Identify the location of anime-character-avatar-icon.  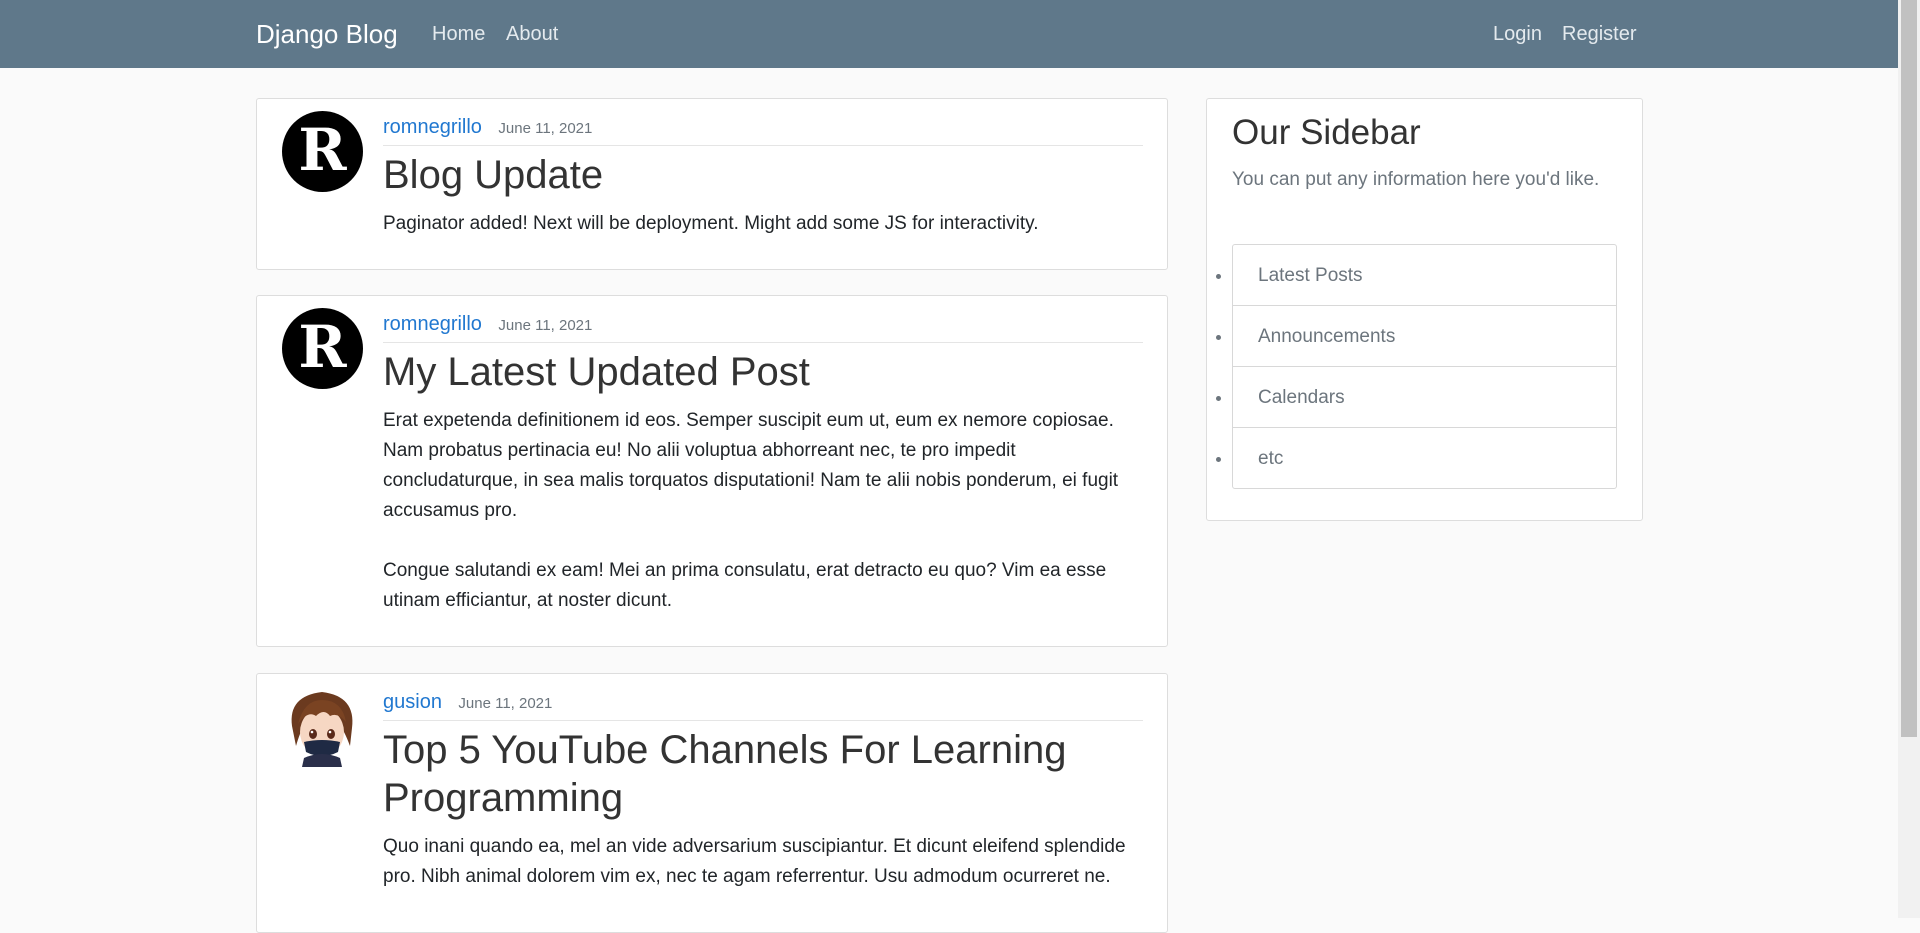
(322, 726).